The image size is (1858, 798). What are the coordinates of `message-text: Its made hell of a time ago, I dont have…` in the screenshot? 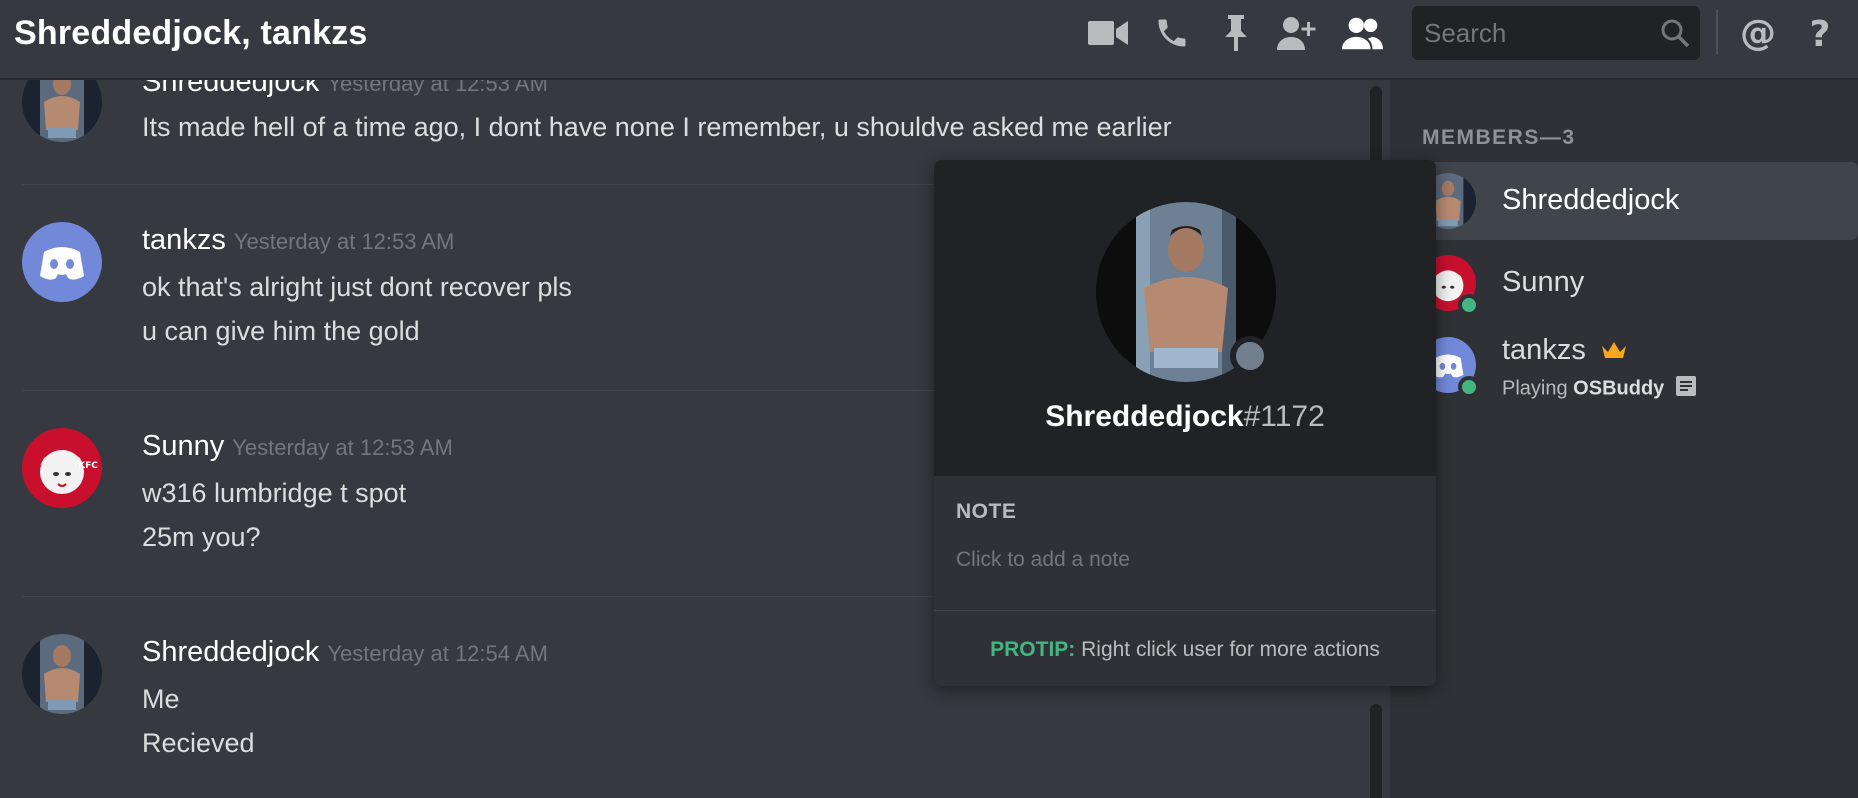 It's located at (657, 127).